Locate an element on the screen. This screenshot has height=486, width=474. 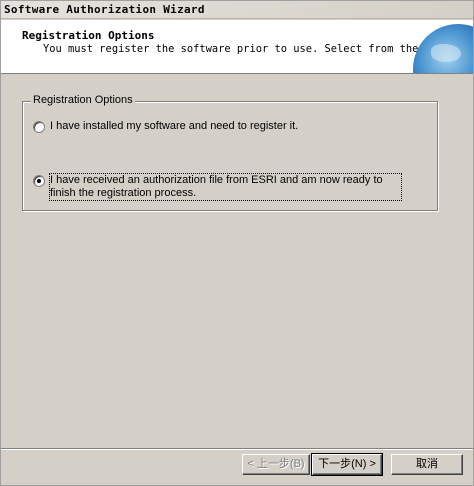
title-bar: Software Authorization Wizard is located at coordinates (237, 10).